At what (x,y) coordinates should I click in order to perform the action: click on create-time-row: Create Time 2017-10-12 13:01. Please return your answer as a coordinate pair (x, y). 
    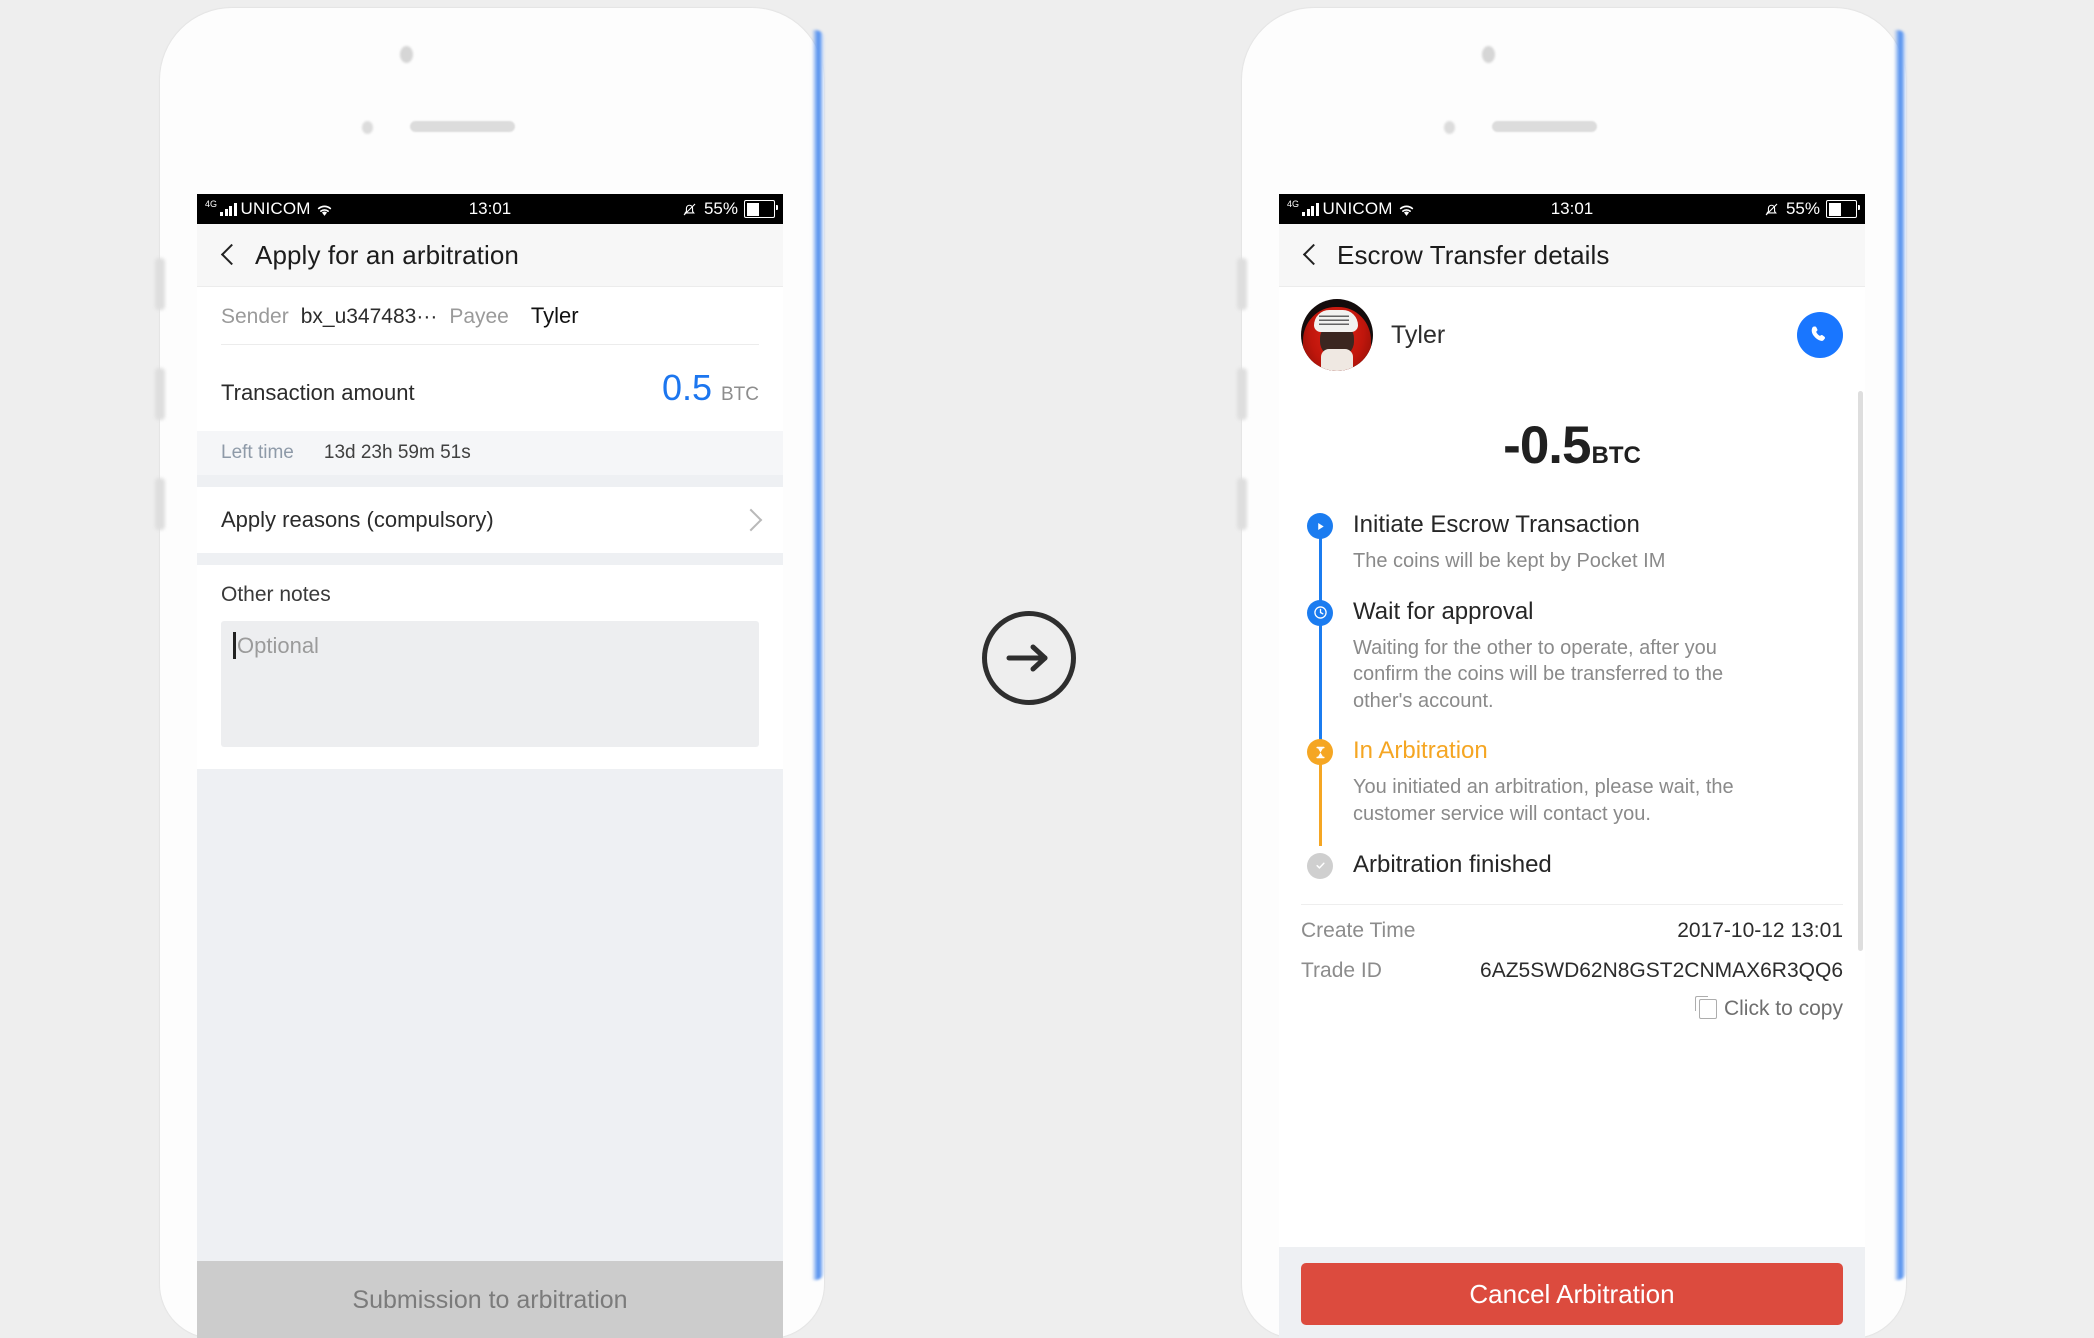
    Looking at the image, I should click on (1572, 925).